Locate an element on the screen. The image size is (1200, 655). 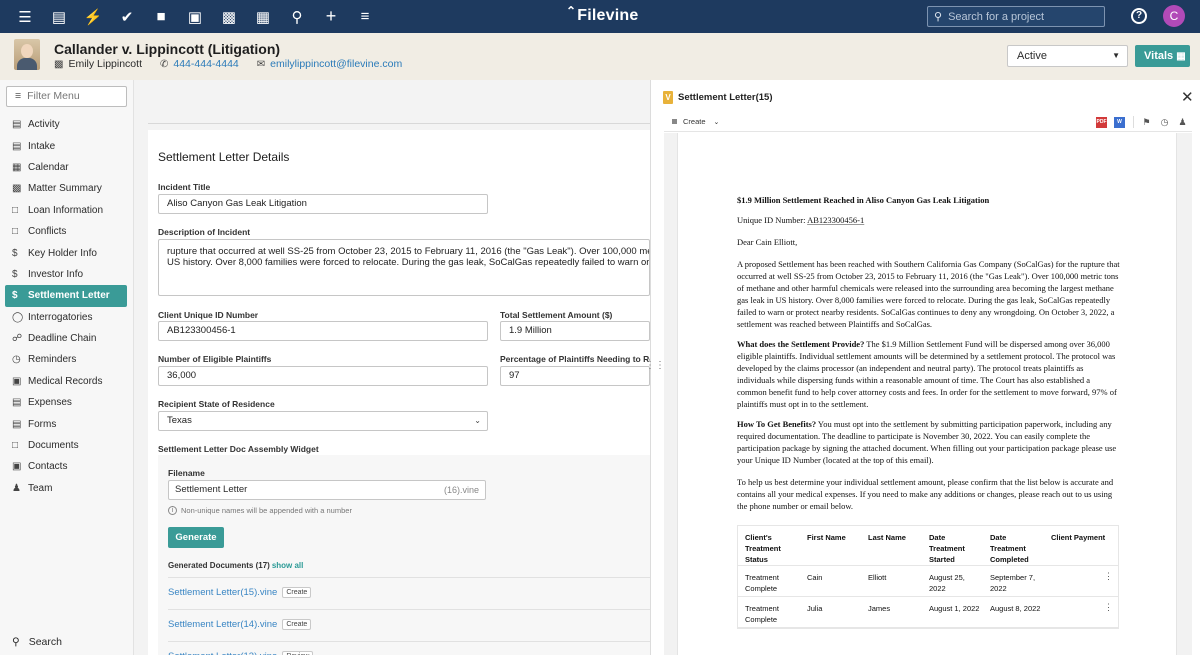
vitals-label: Vitals is located at coordinates (1159, 56).